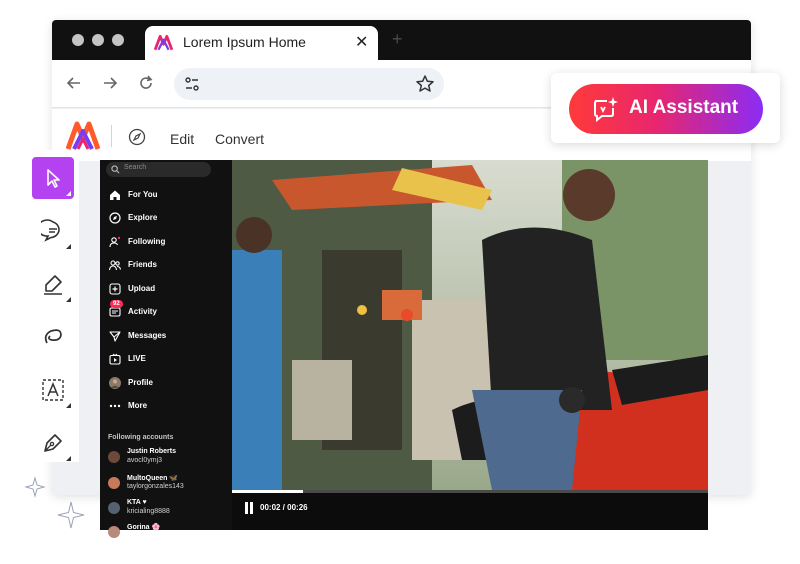 This screenshot has width=800, height=564. What do you see at coordinates (115, 169) in the screenshot?
I see `search-icon` at bounding box center [115, 169].